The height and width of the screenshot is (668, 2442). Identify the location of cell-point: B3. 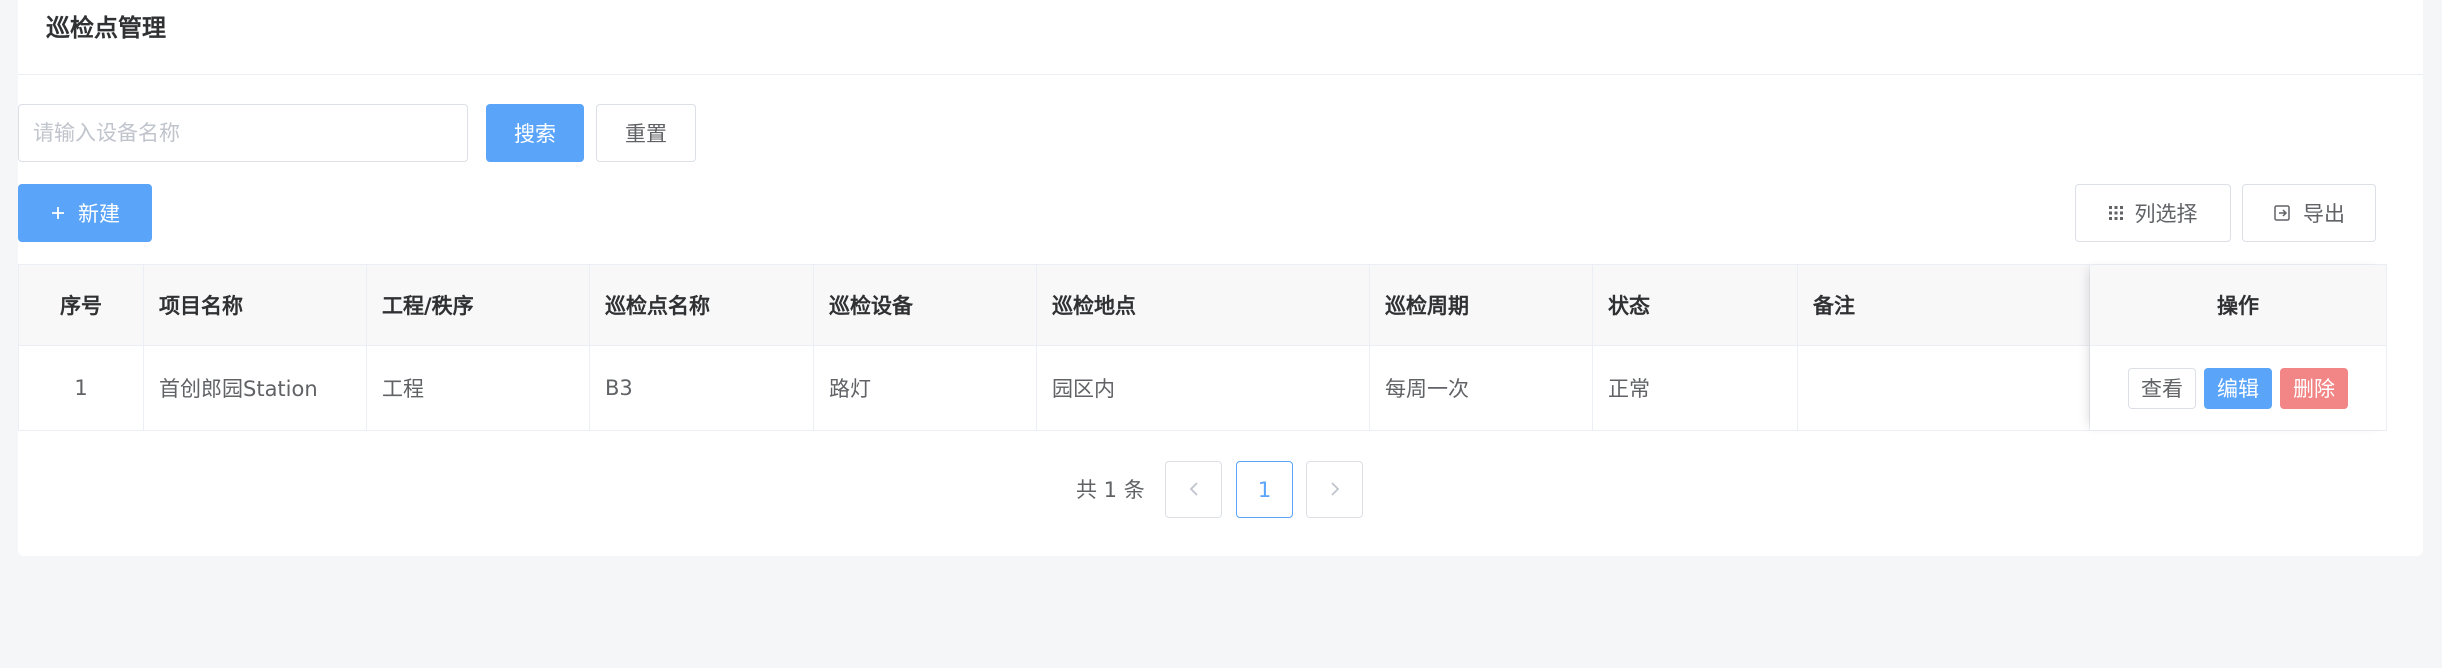
(702, 388).